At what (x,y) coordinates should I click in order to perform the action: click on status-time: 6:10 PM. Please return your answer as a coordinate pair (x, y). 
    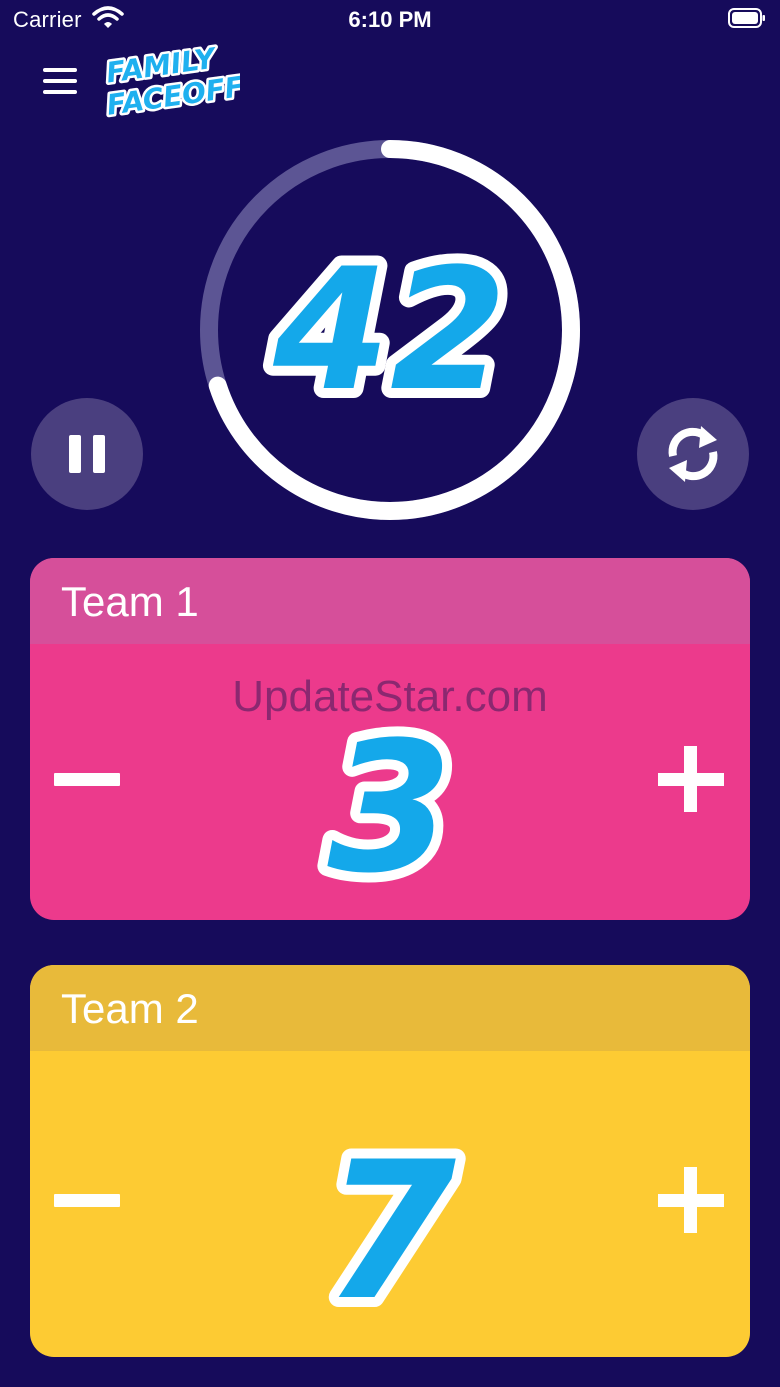
    Looking at the image, I should click on (390, 19).